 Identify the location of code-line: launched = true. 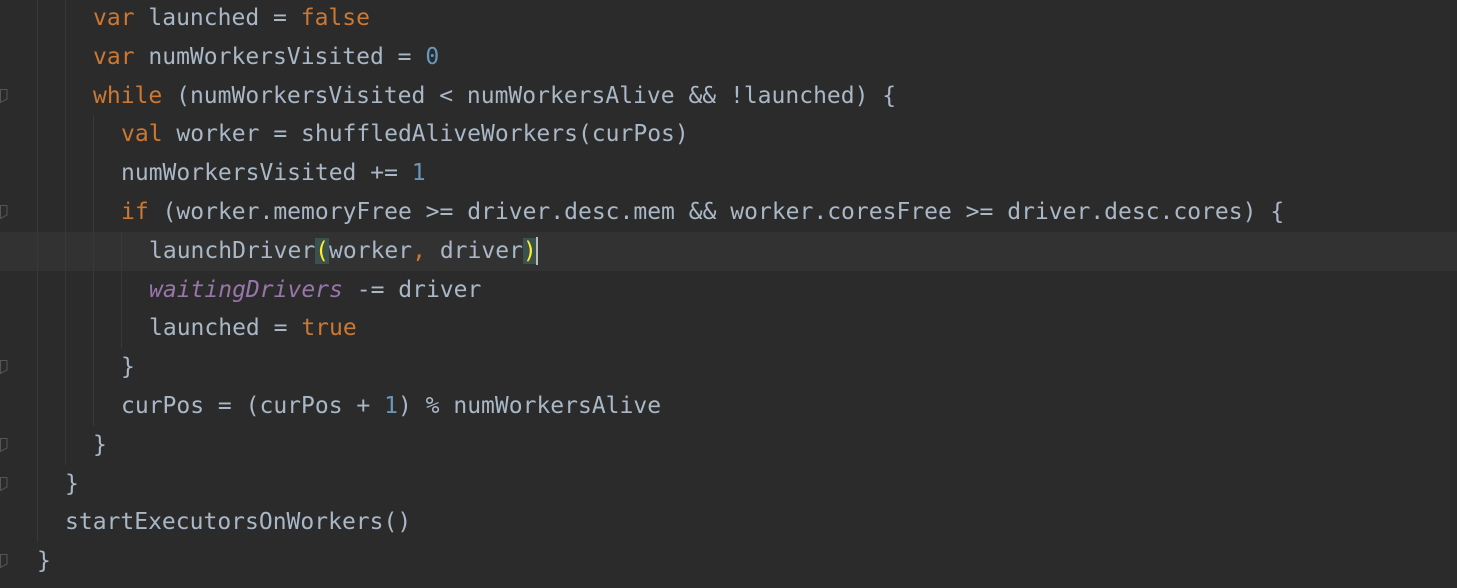
(728, 329).